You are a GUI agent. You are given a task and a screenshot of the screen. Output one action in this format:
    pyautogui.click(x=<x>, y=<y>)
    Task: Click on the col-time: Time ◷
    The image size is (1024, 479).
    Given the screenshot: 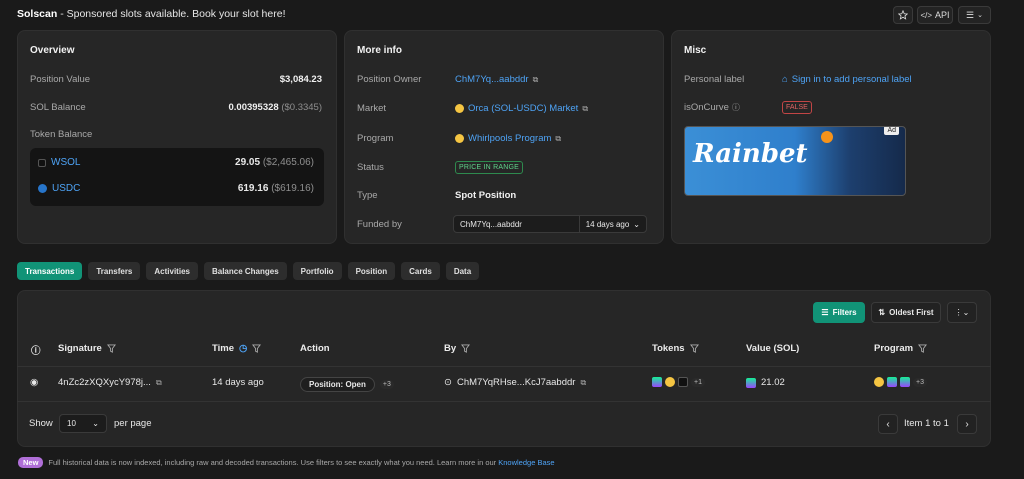 What is the action you would take?
    pyautogui.click(x=237, y=348)
    